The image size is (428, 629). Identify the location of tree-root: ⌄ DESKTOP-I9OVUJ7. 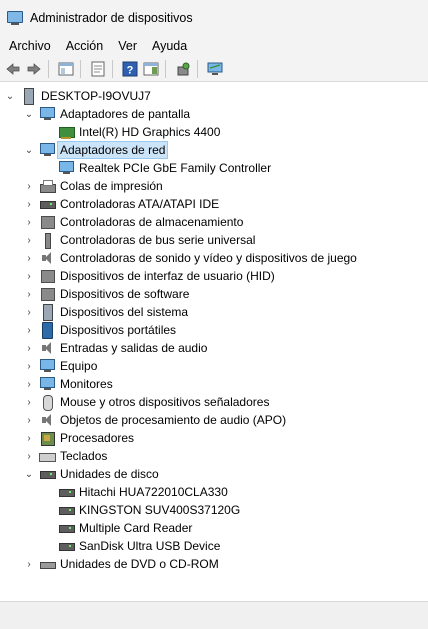
(78, 96).